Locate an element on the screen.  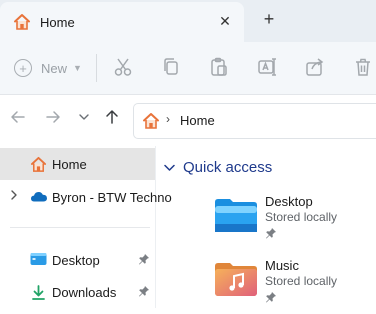
cut-icon is located at coordinates (123, 67).